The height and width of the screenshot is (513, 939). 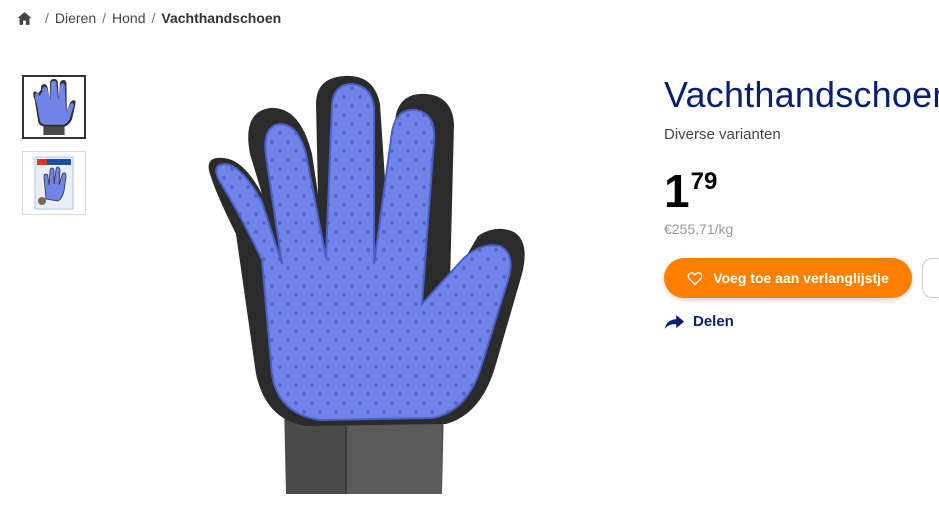 What do you see at coordinates (674, 321) in the screenshot?
I see `share-arrow-icon` at bounding box center [674, 321].